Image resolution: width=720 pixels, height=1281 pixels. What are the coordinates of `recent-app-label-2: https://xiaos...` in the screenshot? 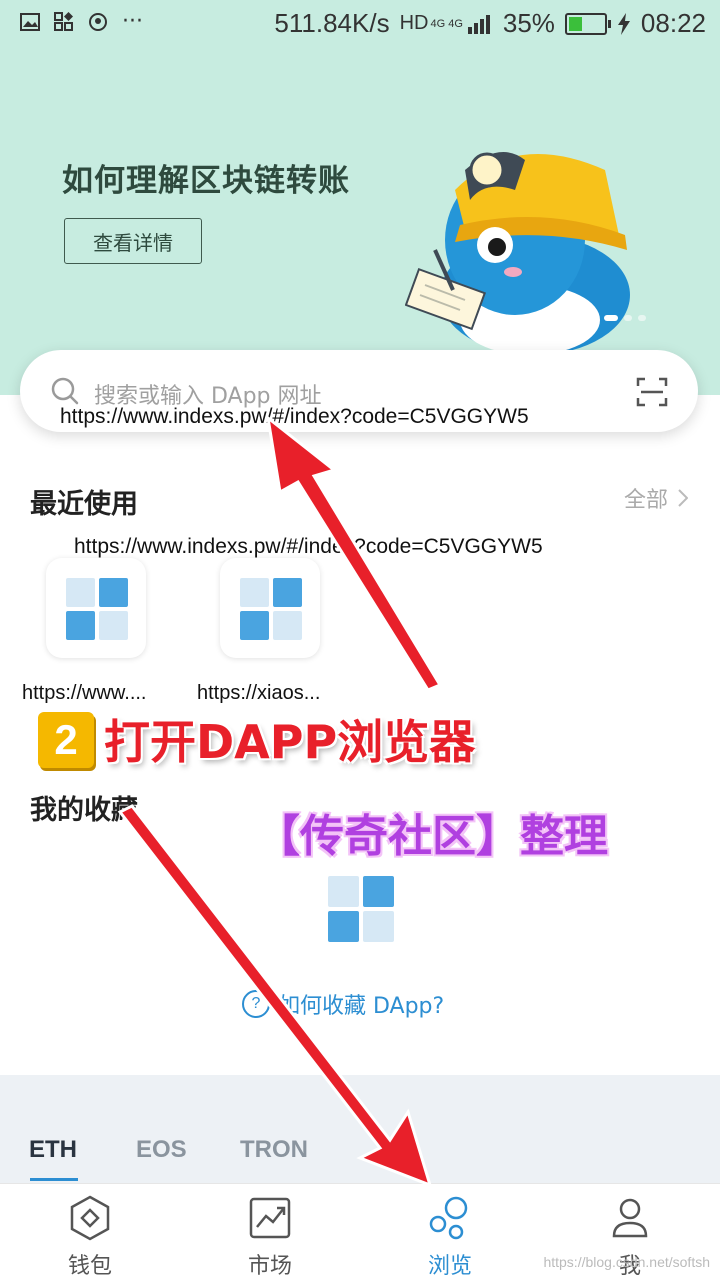 It's located at (258, 693).